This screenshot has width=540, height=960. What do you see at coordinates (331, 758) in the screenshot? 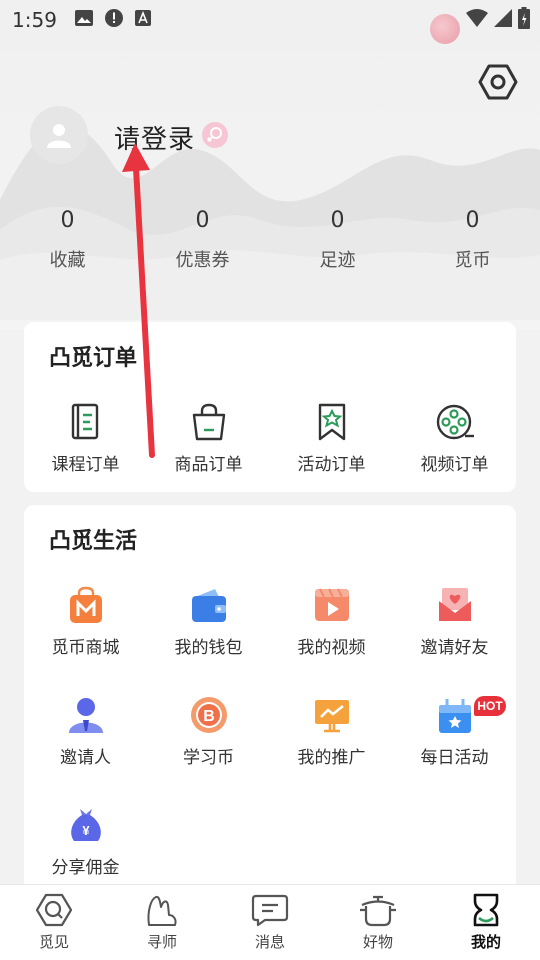
I see `grid-label: 我的推广` at bounding box center [331, 758].